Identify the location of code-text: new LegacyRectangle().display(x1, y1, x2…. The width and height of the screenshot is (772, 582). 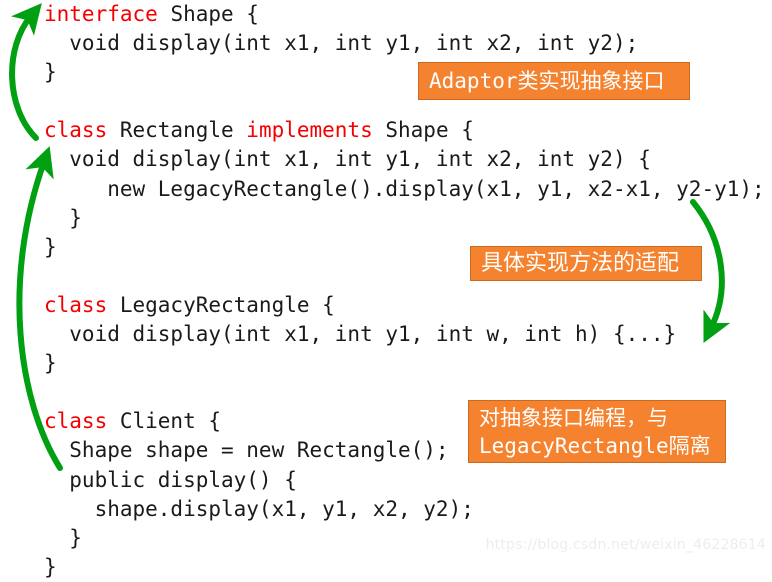
(404, 188).